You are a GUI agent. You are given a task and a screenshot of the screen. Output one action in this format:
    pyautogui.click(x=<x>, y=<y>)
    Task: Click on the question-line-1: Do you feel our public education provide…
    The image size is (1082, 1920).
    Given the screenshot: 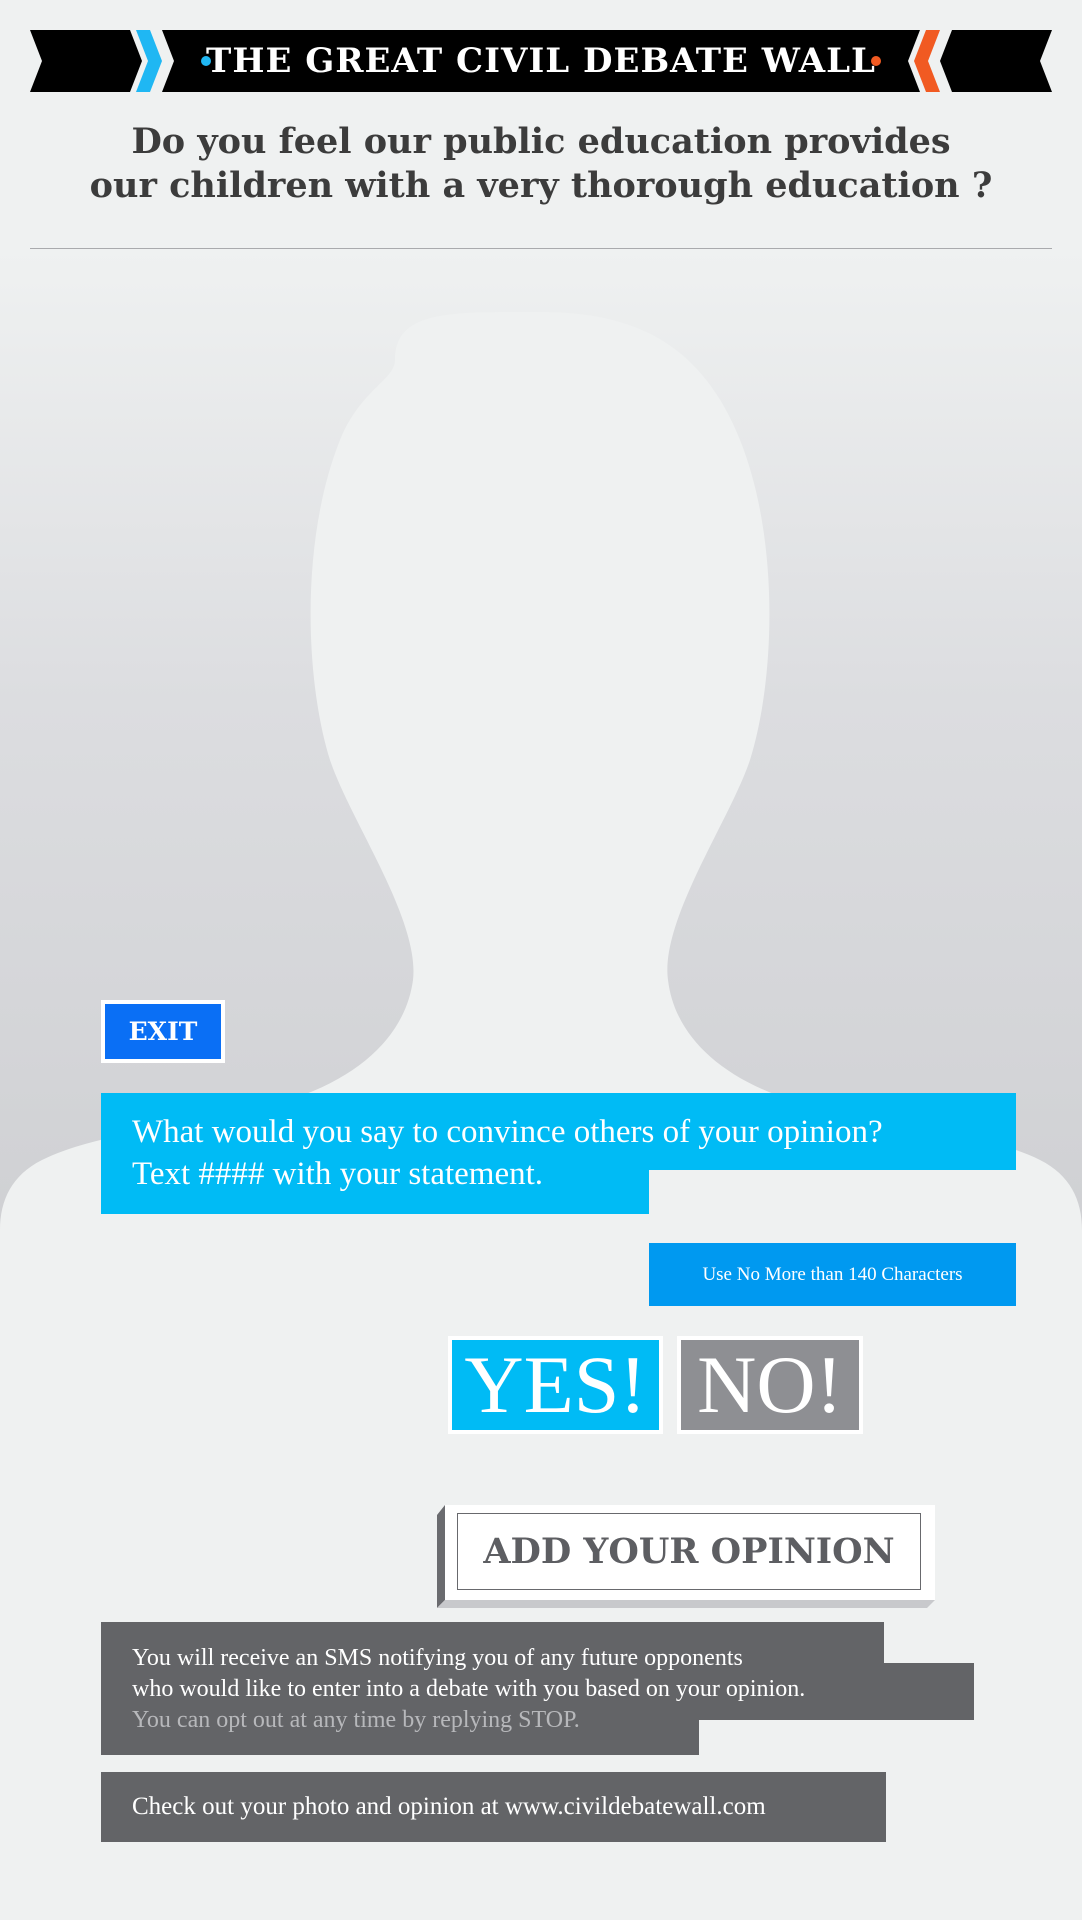 What is the action you would take?
    pyautogui.click(x=541, y=141)
    